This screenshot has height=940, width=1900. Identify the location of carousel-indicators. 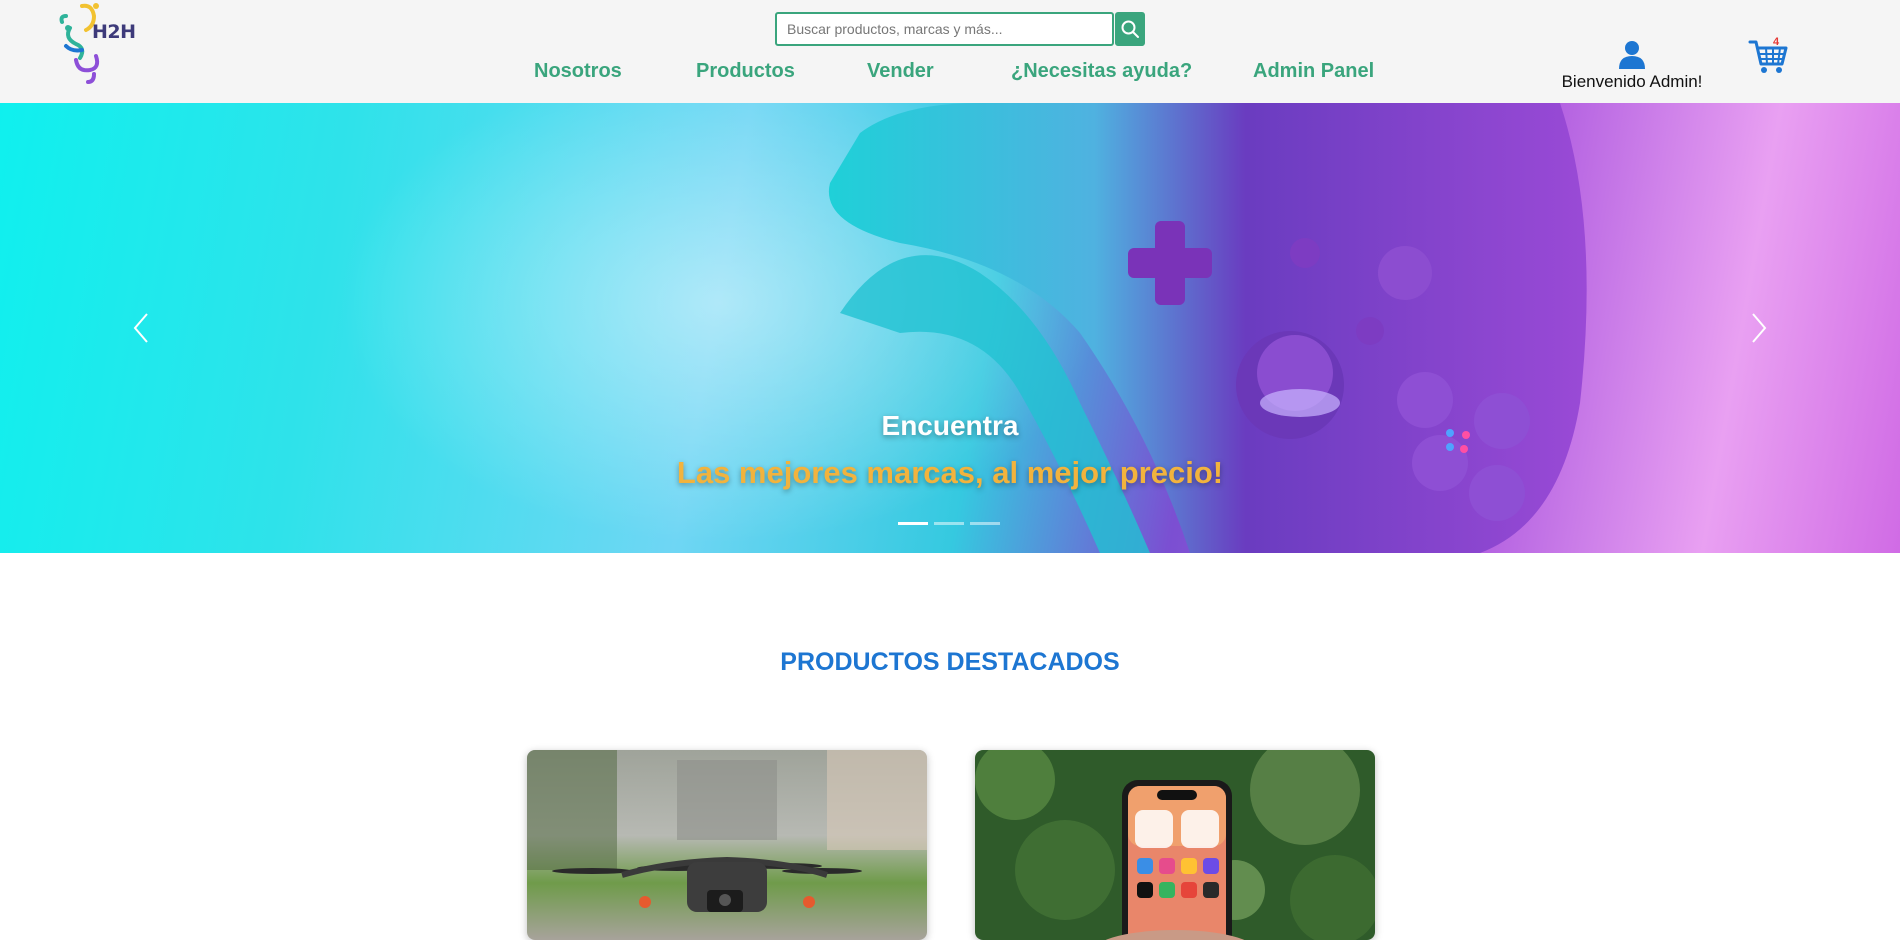
(949, 523).